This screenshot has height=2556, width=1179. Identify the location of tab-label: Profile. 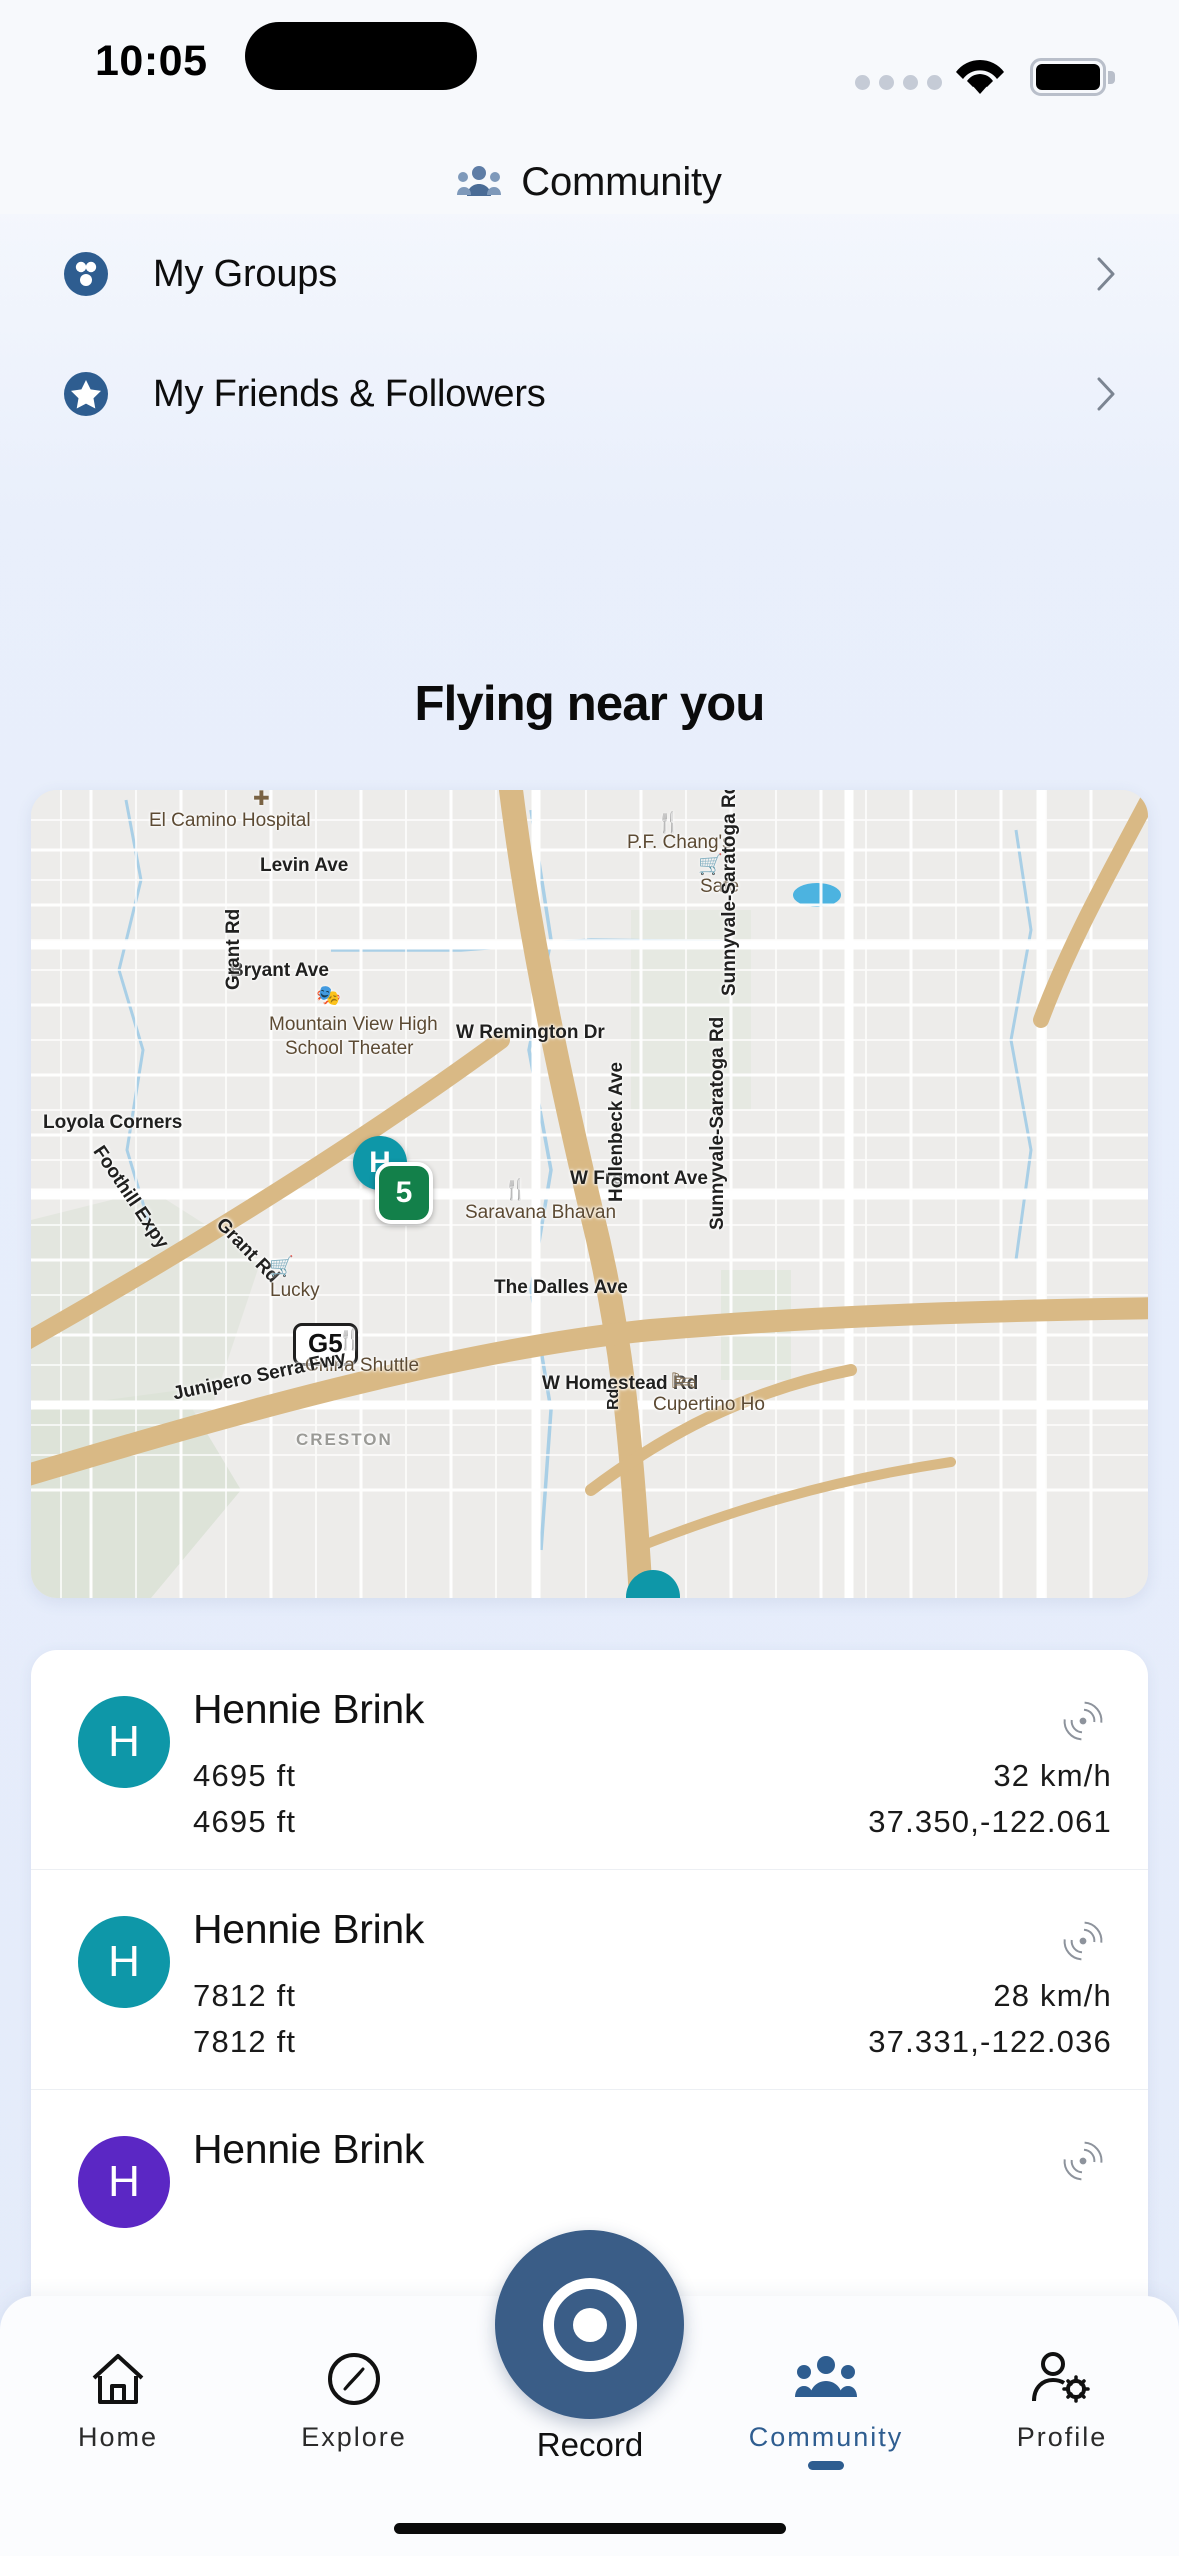
(1062, 2437).